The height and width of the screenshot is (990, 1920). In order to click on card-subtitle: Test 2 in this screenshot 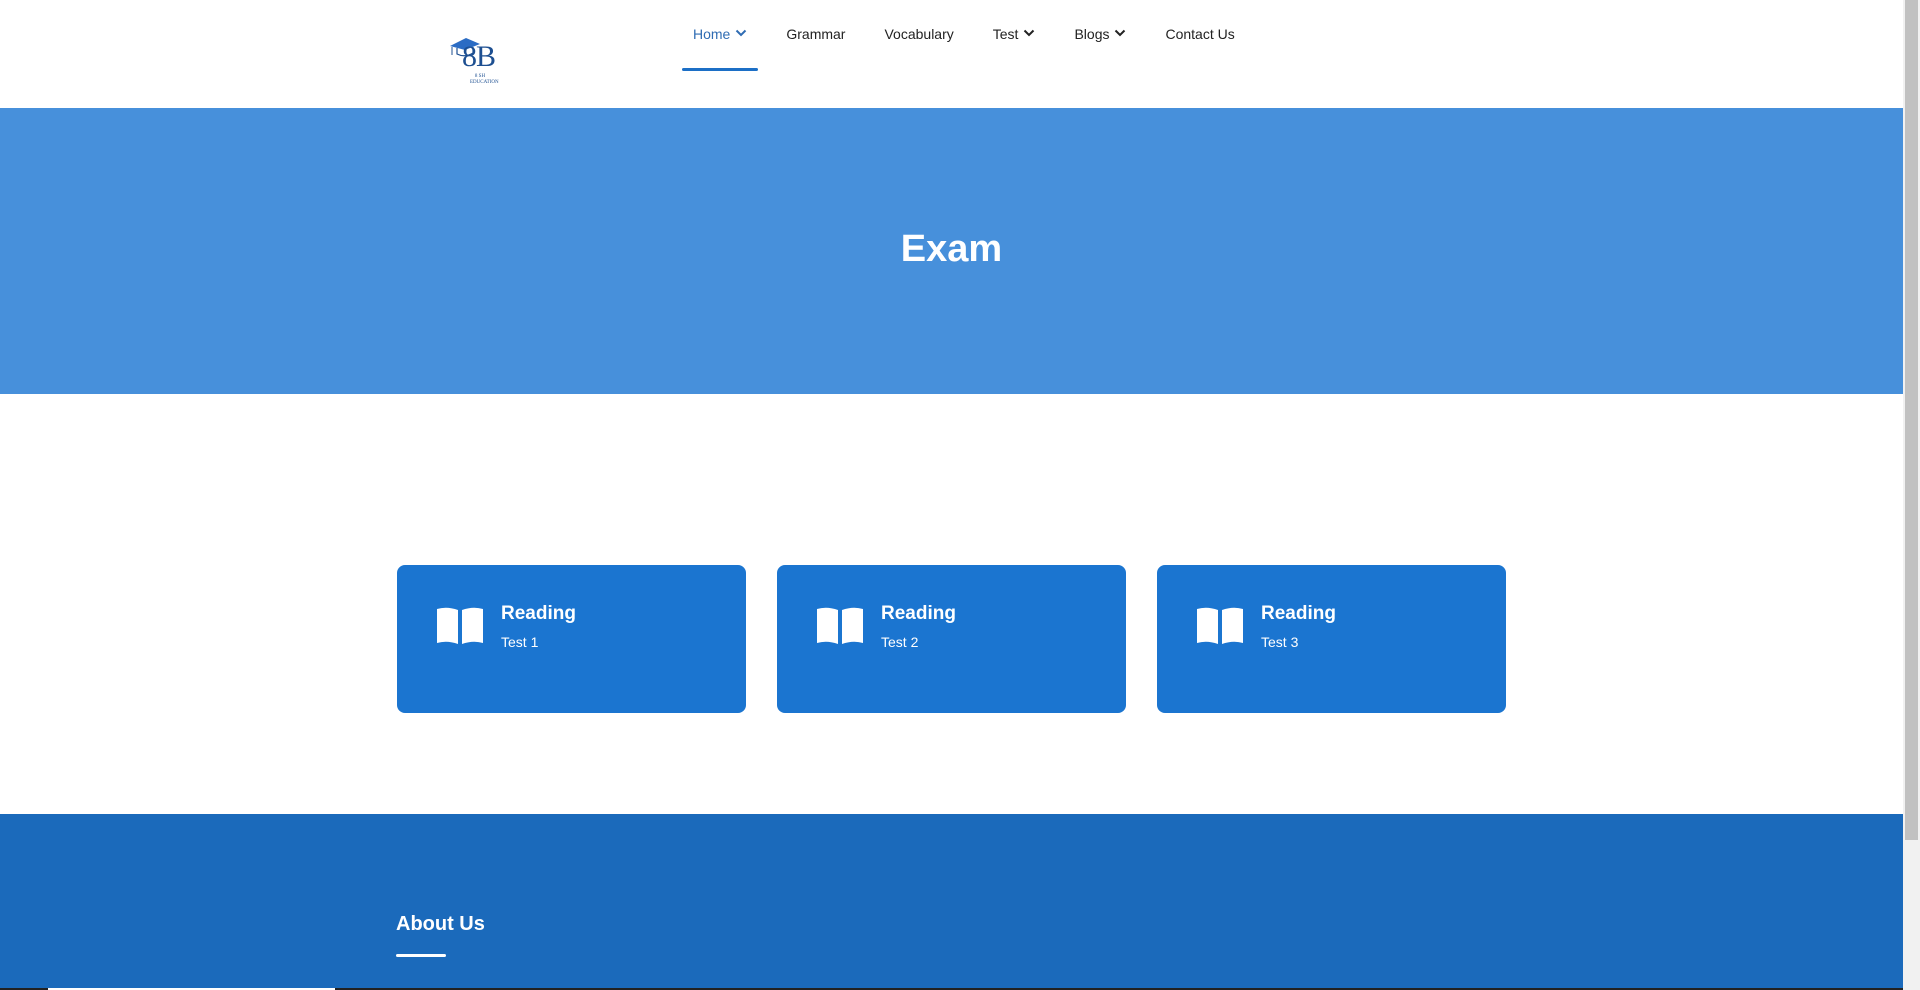, I will do `click(900, 642)`.